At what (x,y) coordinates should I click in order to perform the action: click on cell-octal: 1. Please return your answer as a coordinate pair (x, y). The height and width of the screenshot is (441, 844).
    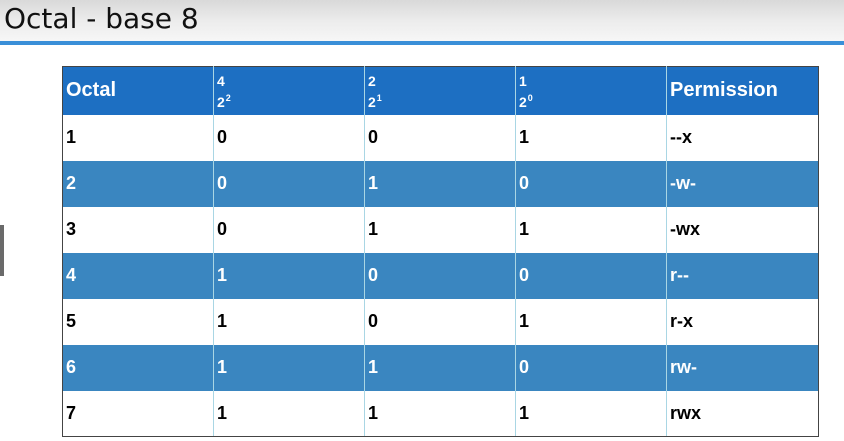
    Looking at the image, I should click on (138, 137).